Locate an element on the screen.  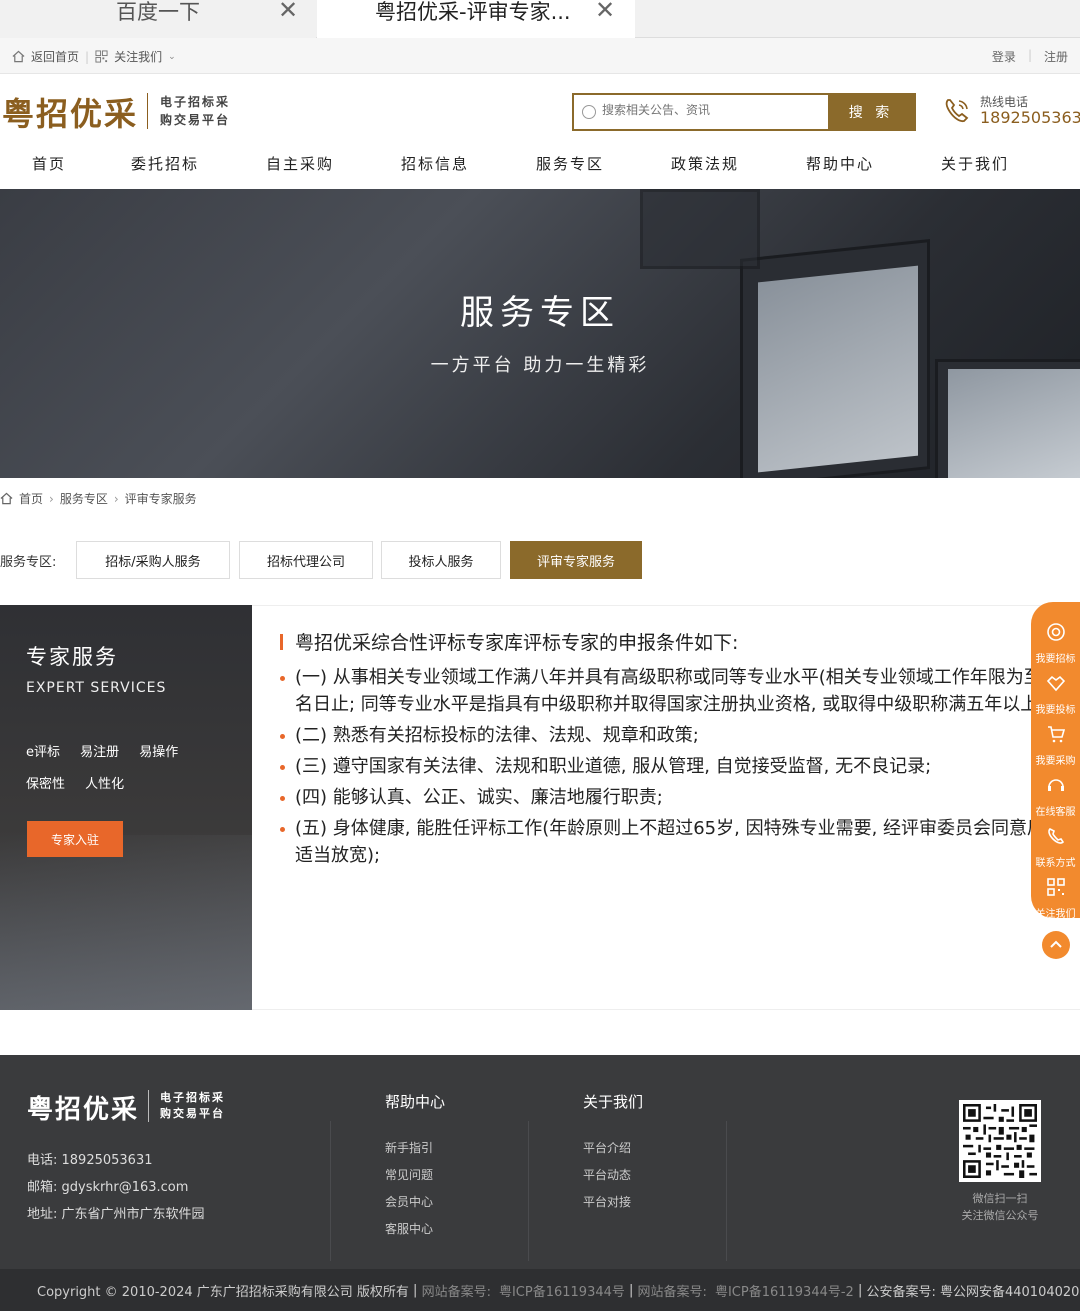
police-record: 公安备案号: 粤公网安备44010402000761 is located at coordinates (973, 1290).